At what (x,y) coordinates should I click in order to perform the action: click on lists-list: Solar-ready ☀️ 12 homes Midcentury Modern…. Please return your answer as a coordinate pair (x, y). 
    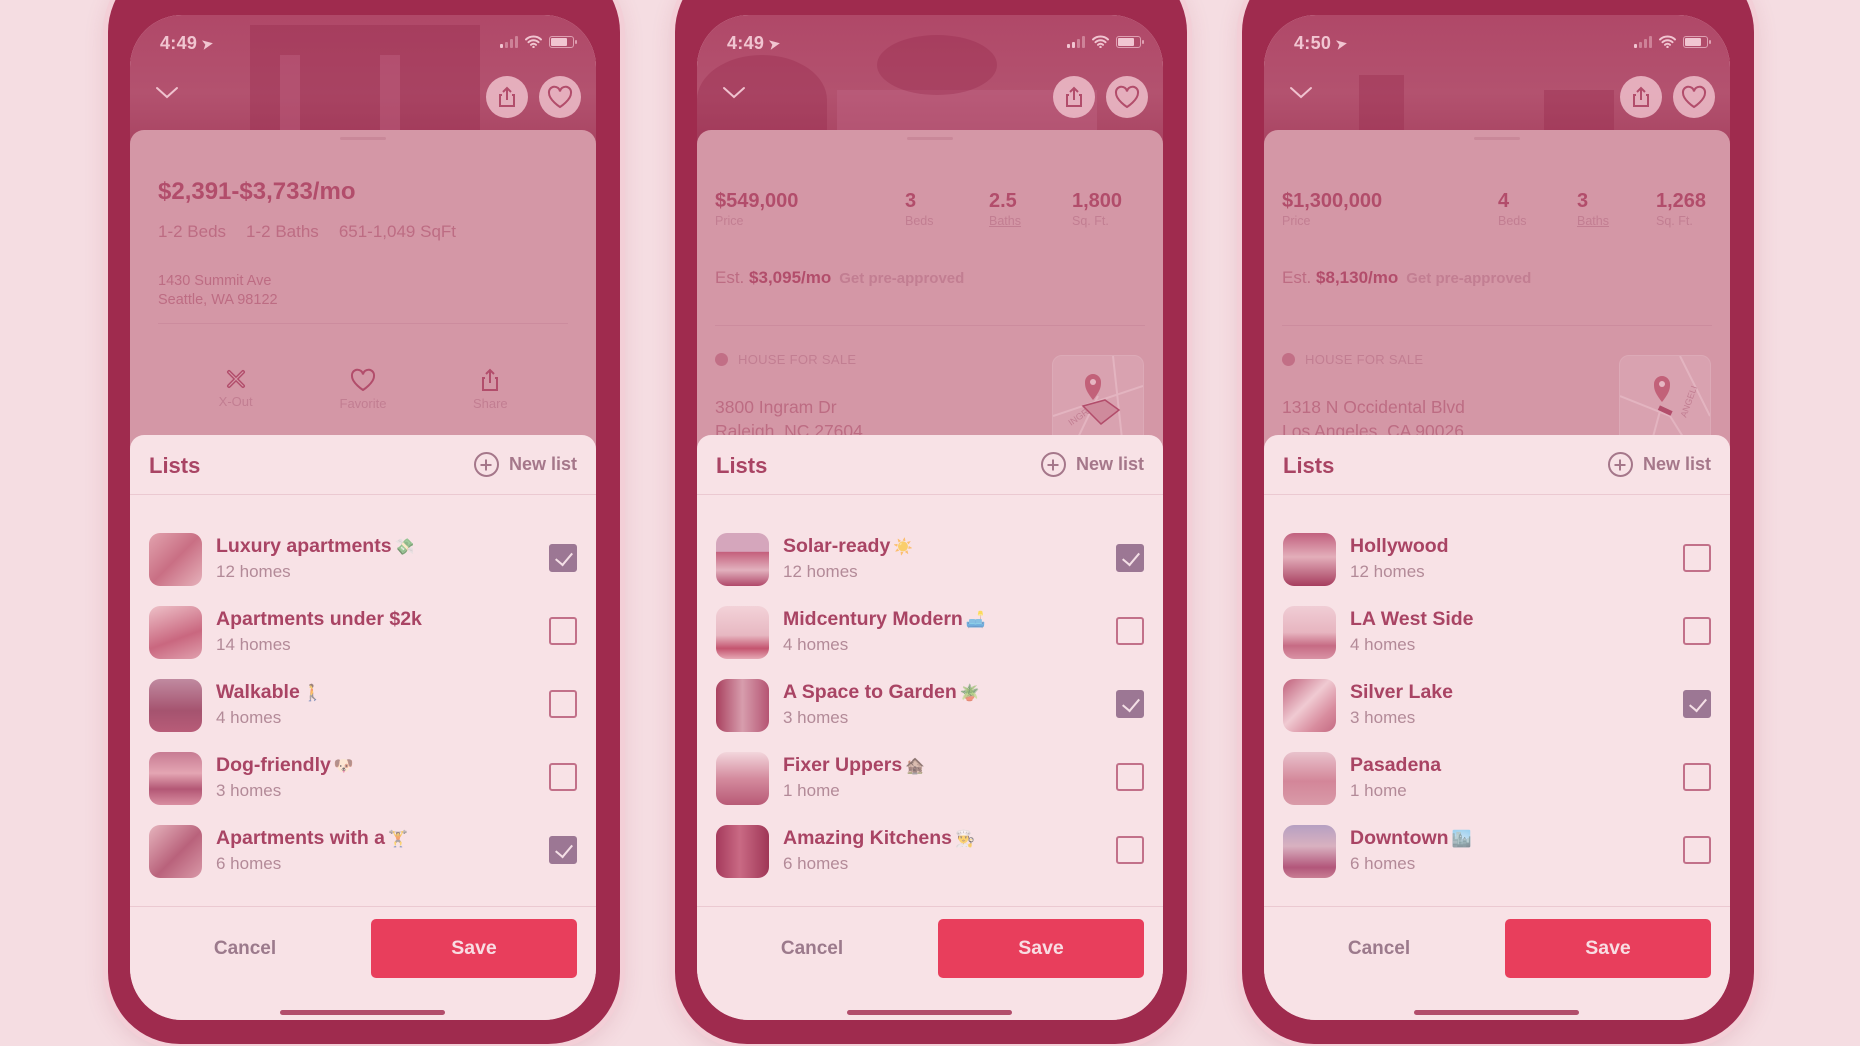
    Looking at the image, I should click on (930, 707).